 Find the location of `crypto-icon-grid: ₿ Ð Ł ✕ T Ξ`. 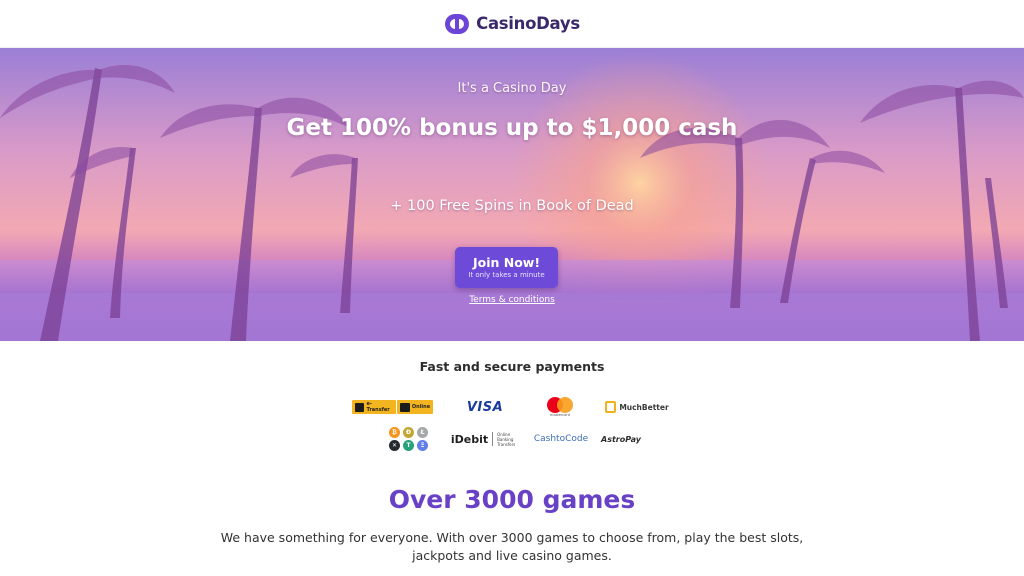

crypto-icon-grid: ₿ Ð Ł ✕ T Ξ is located at coordinates (409, 439).